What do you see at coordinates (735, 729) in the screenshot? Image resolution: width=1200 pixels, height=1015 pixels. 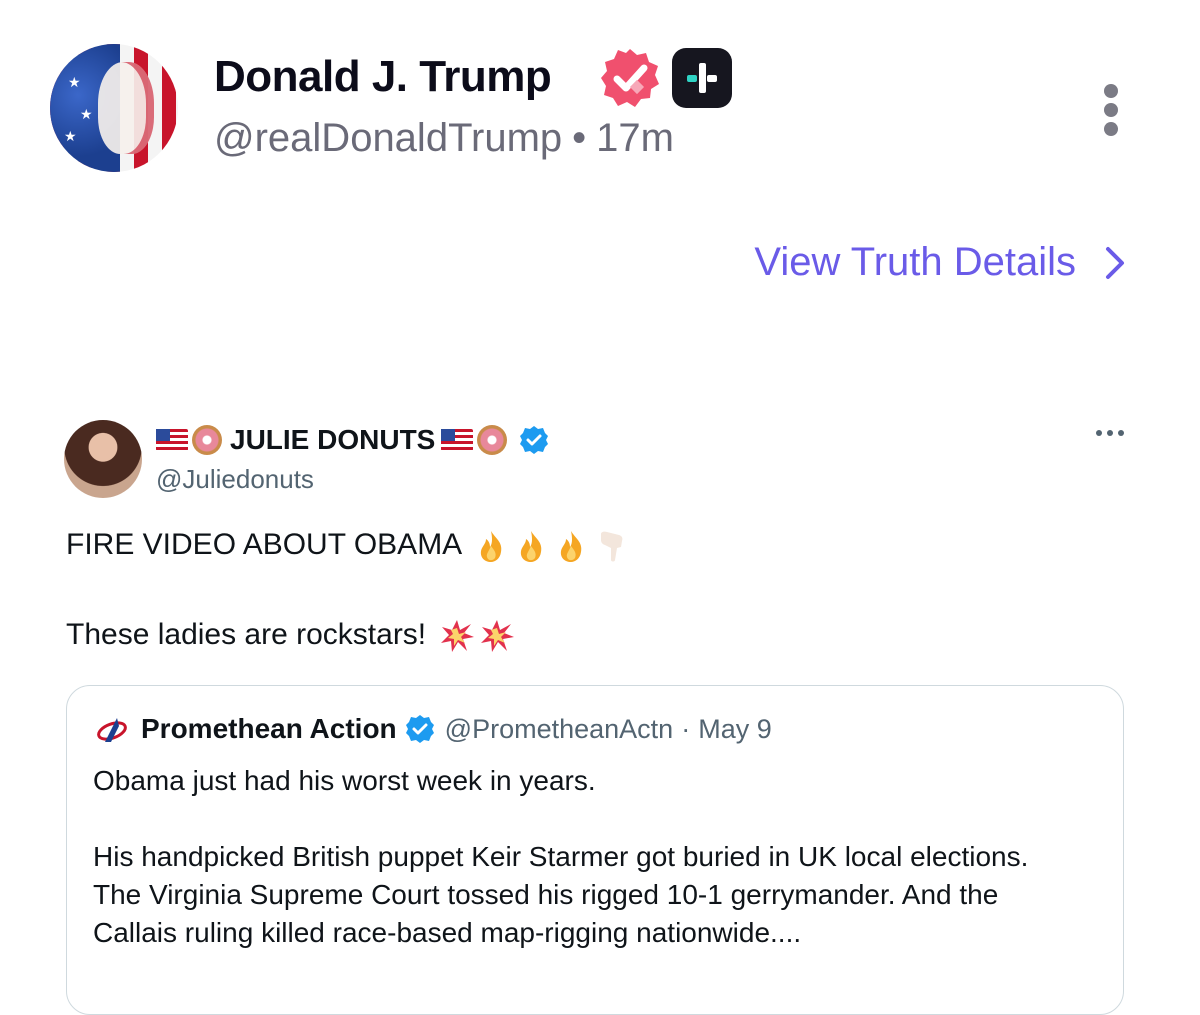 I see `quote-date: May 9` at bounding box center [735, 729].